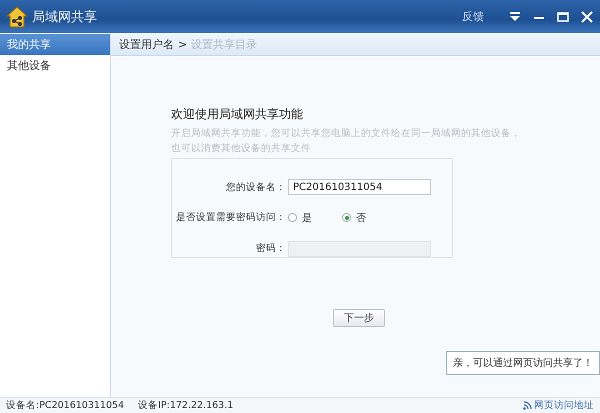  I want to click on menu-icon, so click(515, 17).